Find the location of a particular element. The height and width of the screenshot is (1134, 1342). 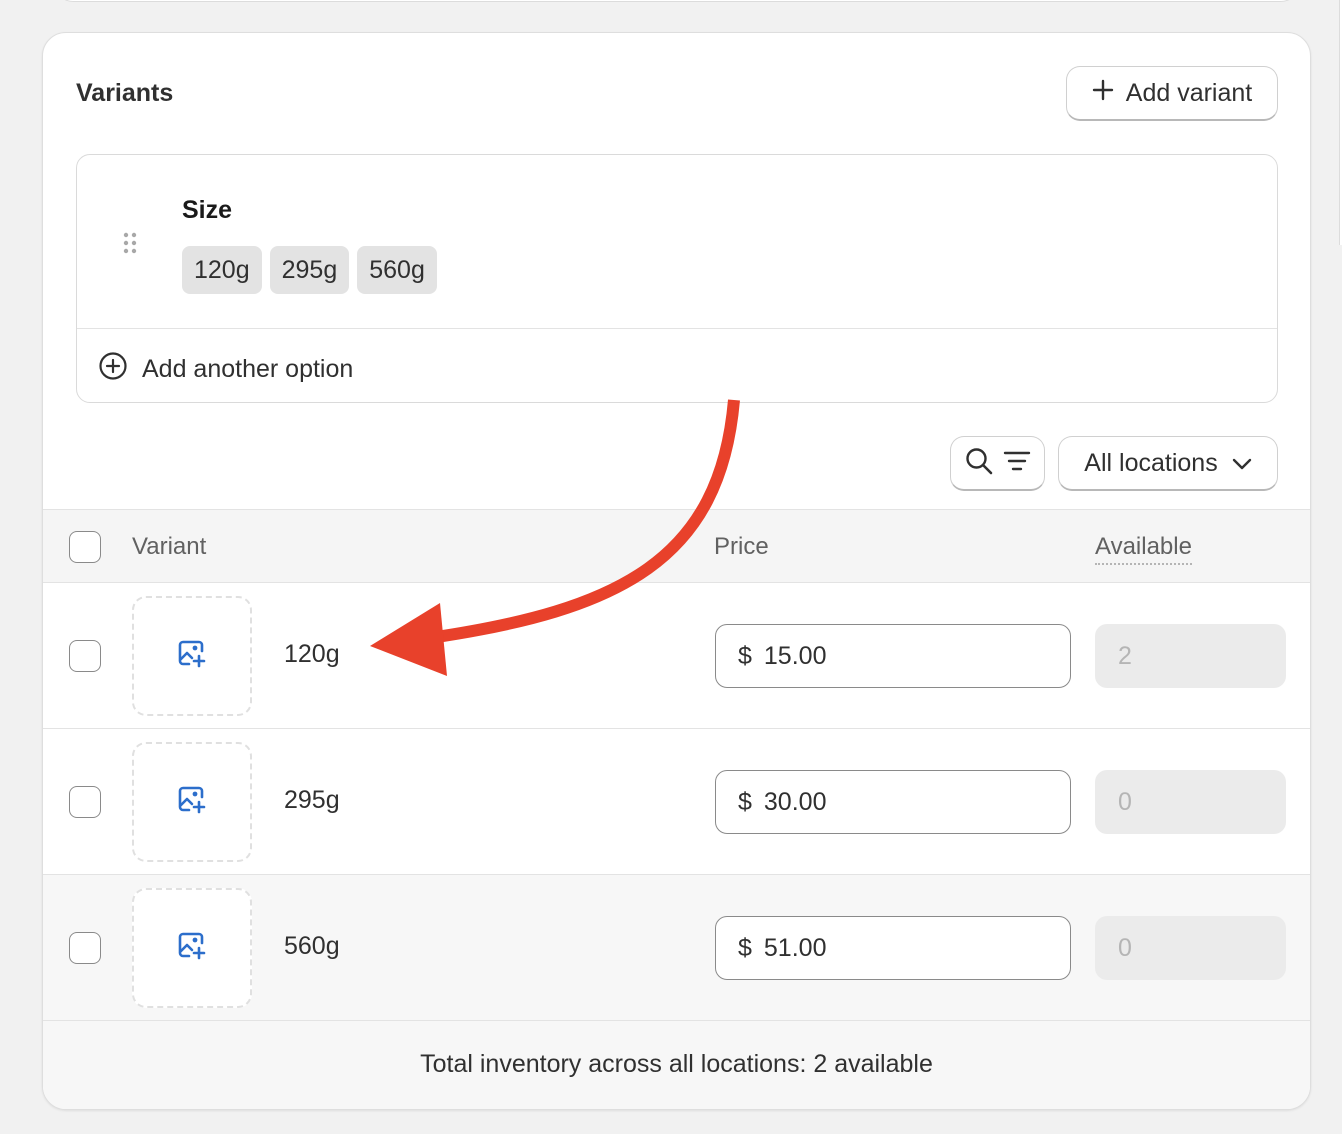

filter-icon is located at coordinates (1017, 463).